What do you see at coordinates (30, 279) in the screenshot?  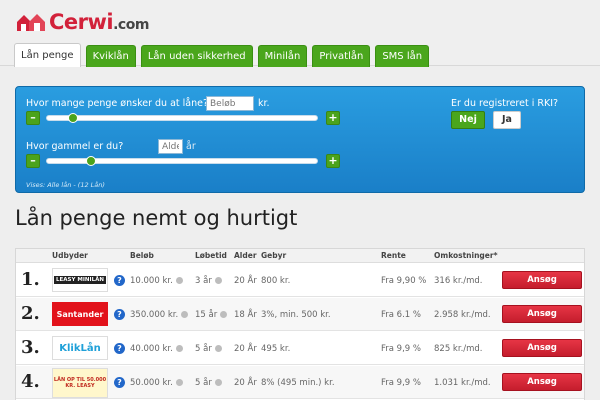 I see `row-rank: 1.` at bounding box center [30, 279].